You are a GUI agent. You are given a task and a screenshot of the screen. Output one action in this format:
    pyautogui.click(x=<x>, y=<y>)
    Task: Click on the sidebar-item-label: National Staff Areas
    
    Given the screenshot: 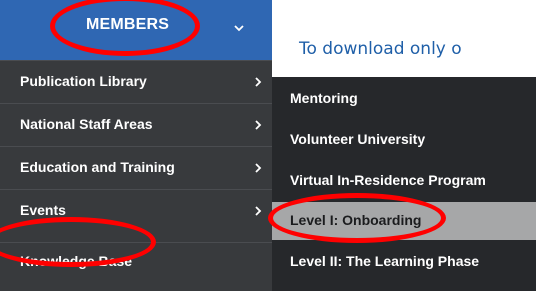 What is the action you would take?
    pyautogui.click(x=86, y=124)
    